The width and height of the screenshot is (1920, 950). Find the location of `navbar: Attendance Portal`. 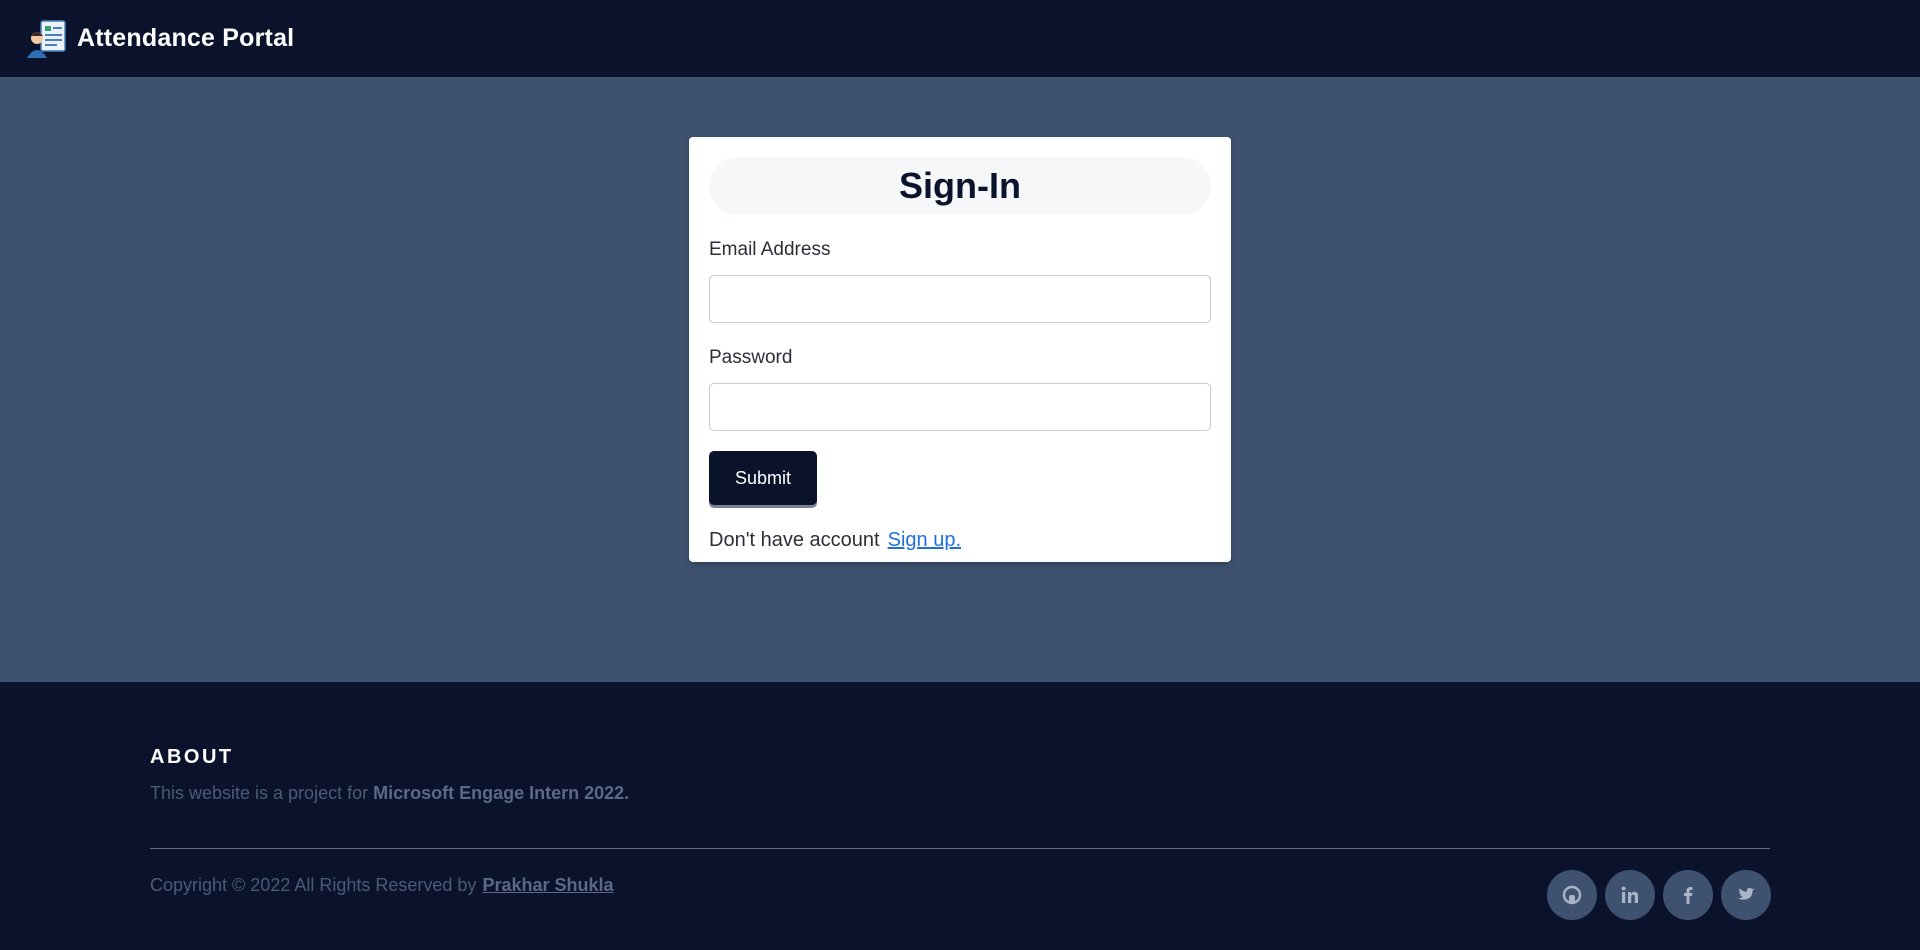

navbar: Attendance Portal is located at coordinates (960, 38).